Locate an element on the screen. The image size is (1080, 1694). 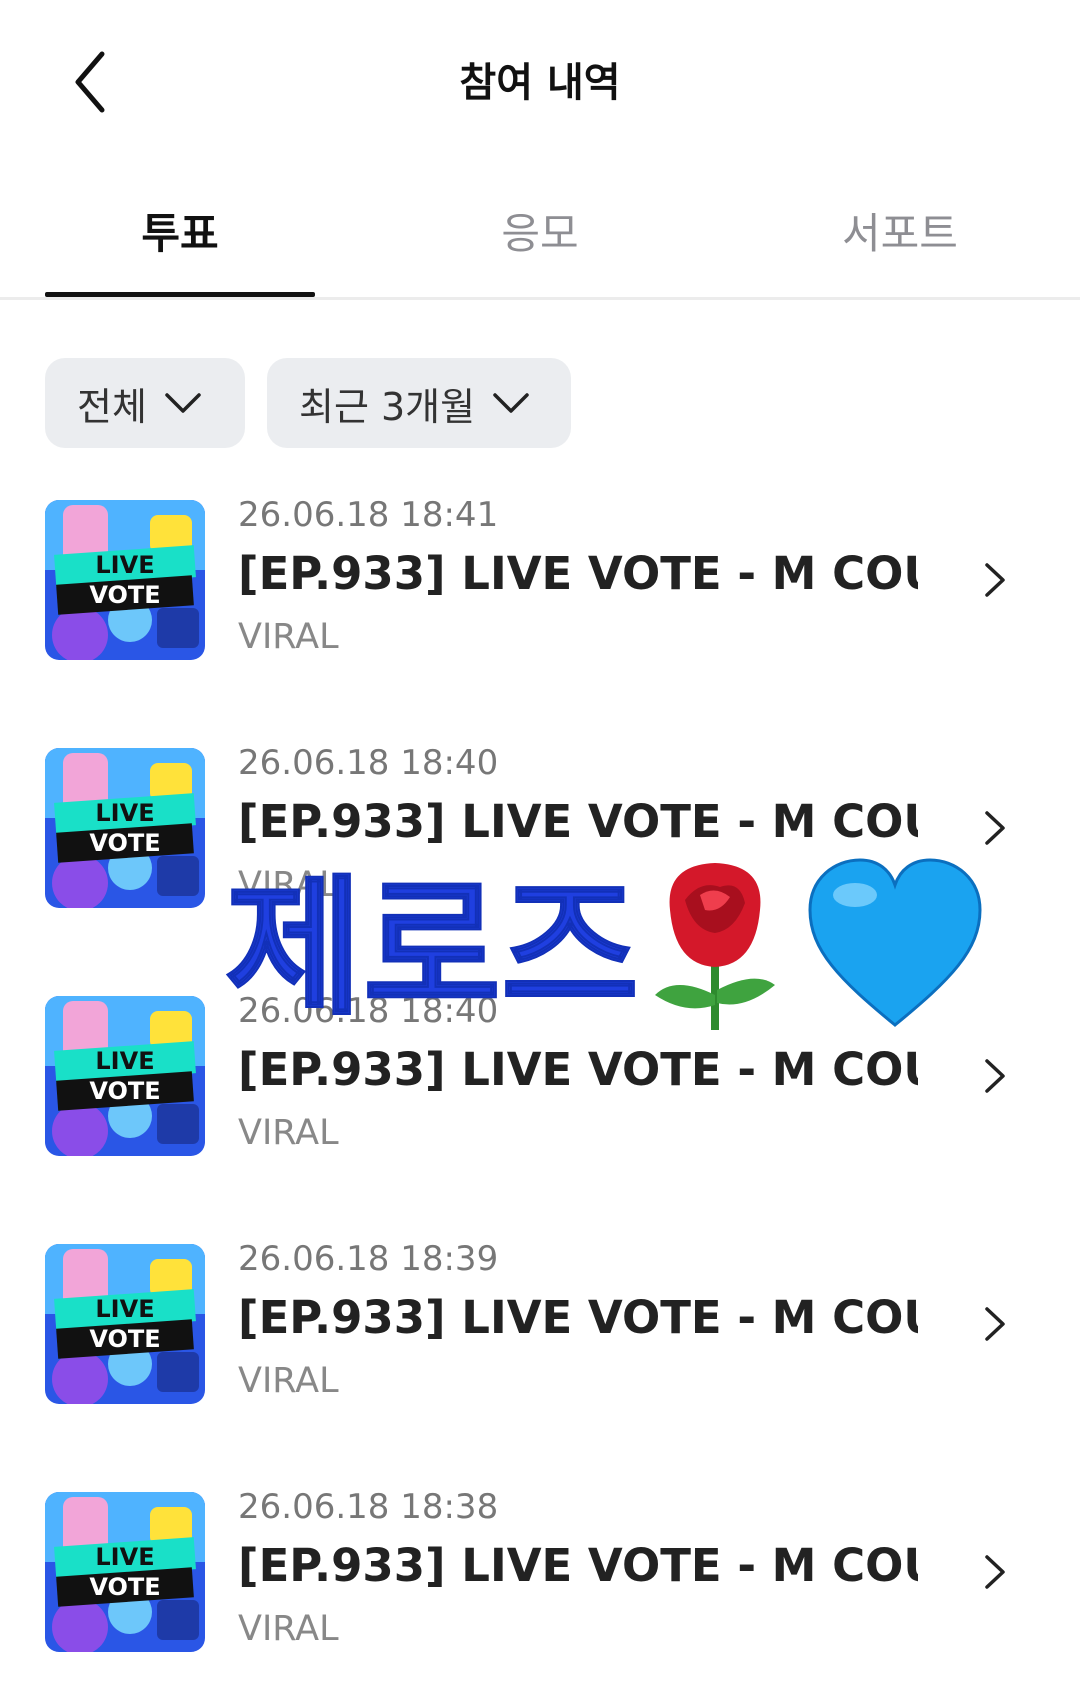
filter-category-dropdown: 전체 is located at coordinates (145, 403).